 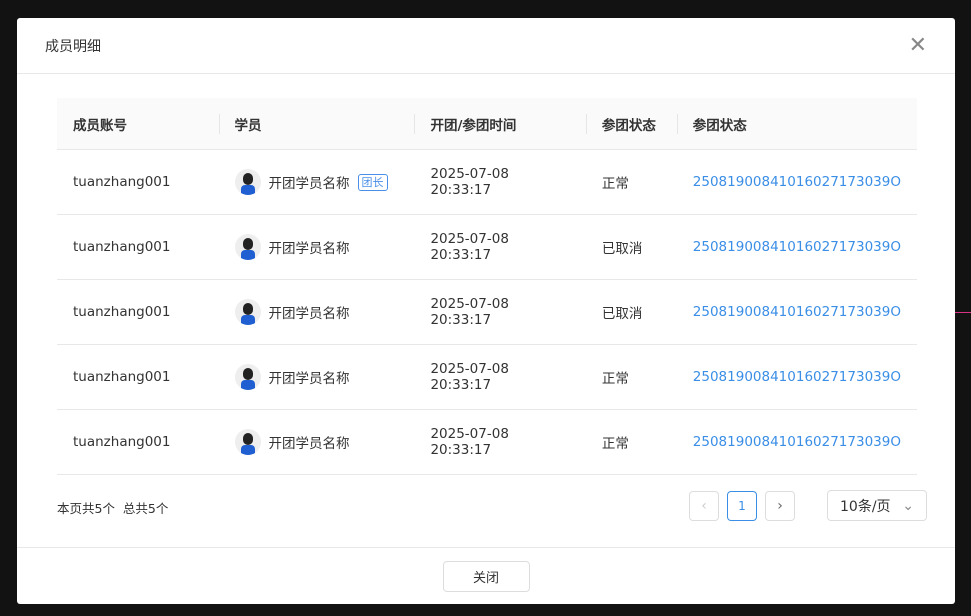 What do you see at coordinates (918, 45) in the screenshot?
I see `close-icon: ✕` at bounding box center [918, 45].